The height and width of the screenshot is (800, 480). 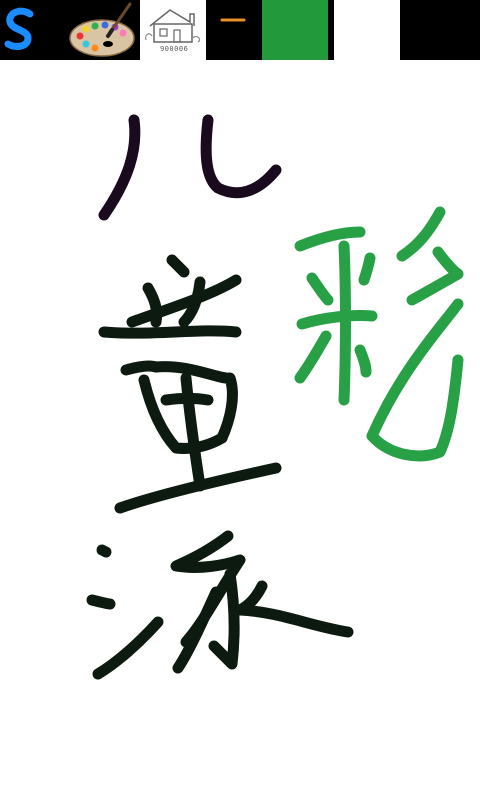 What do you see at coordinates (173, 30) in the screenshot?
I see `coloring-page-button: 900006` at bounding box center [173, 30].